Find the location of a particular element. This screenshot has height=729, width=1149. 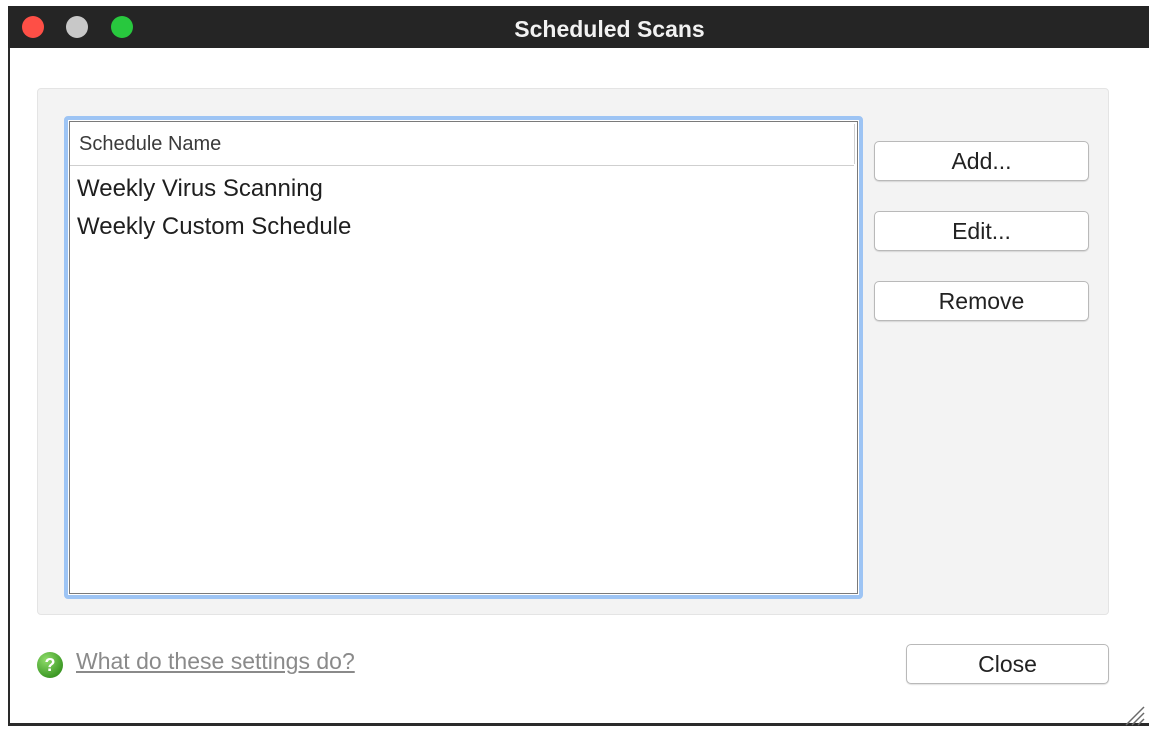

column-header-schedule-name: Schedule Name is located at coordinates (462, 144).